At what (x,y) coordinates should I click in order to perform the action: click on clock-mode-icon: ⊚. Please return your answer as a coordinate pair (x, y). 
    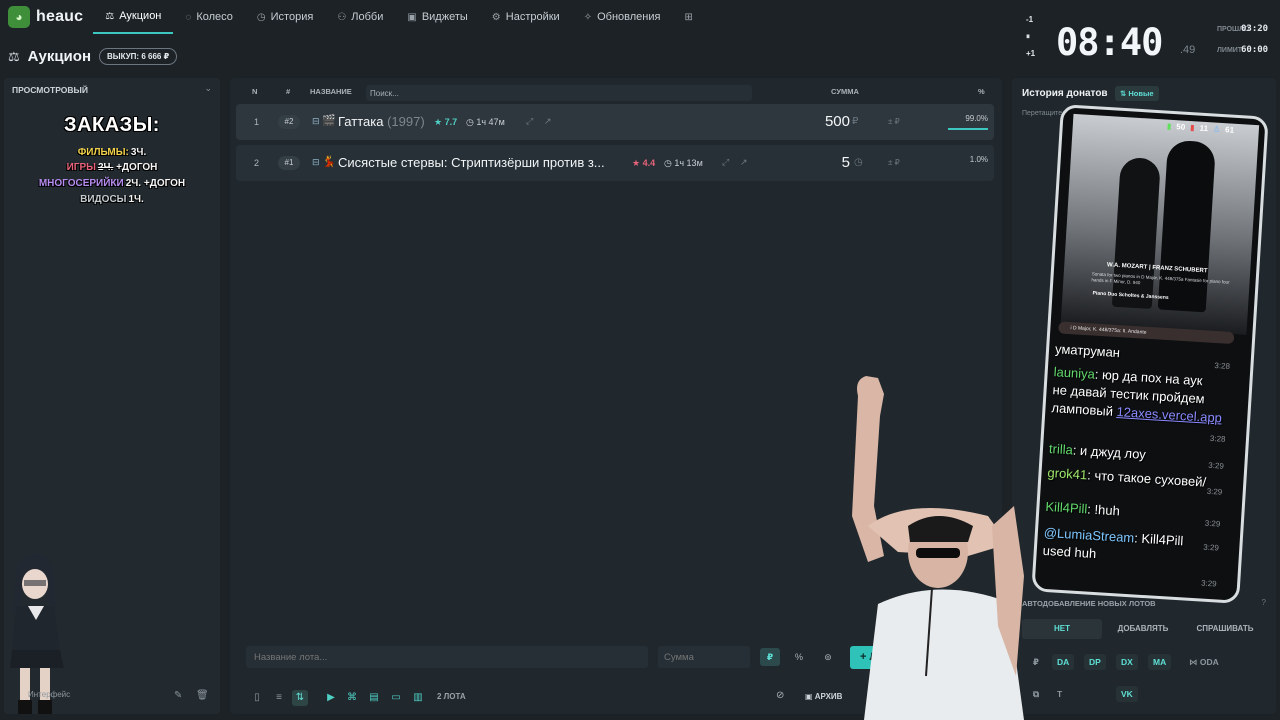
    Looking at the image, I should click on (828, 657).